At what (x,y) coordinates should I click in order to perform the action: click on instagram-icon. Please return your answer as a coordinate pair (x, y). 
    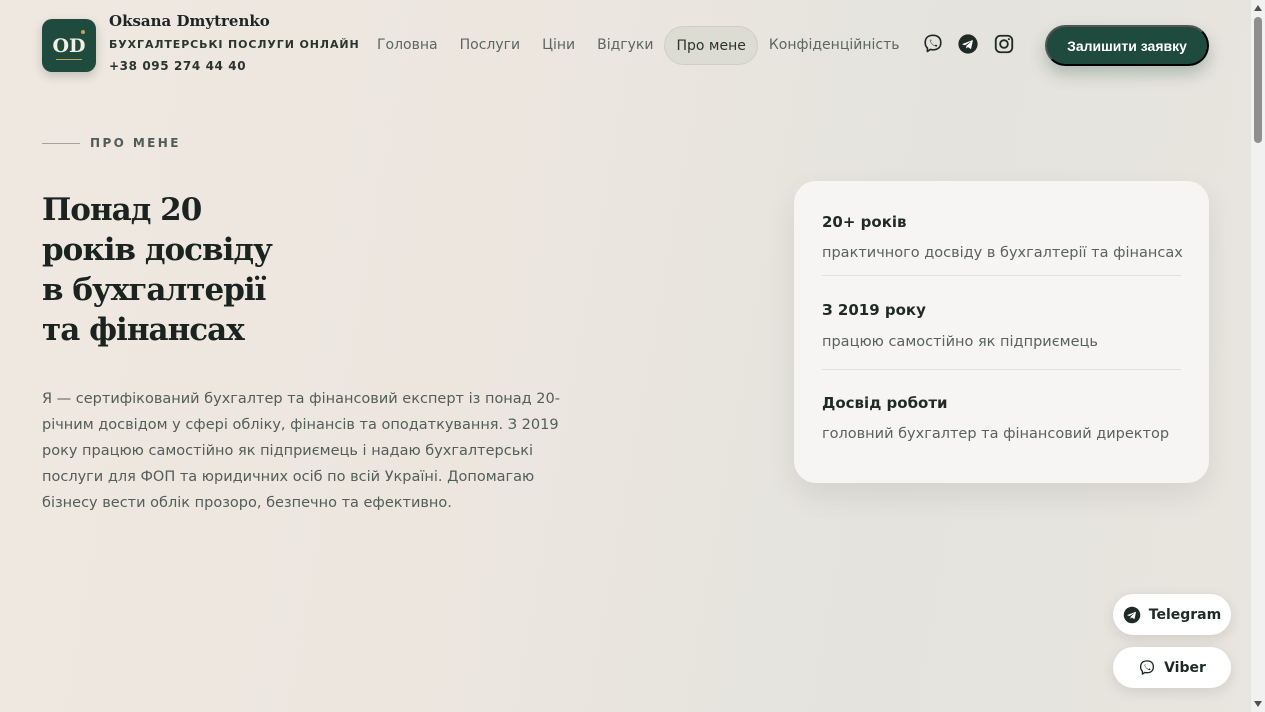
    Looking at the image, I should click on (1004, 44).